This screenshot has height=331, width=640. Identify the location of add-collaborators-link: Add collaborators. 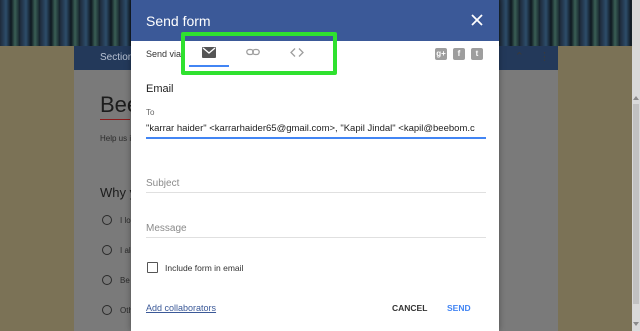
(181, 308).